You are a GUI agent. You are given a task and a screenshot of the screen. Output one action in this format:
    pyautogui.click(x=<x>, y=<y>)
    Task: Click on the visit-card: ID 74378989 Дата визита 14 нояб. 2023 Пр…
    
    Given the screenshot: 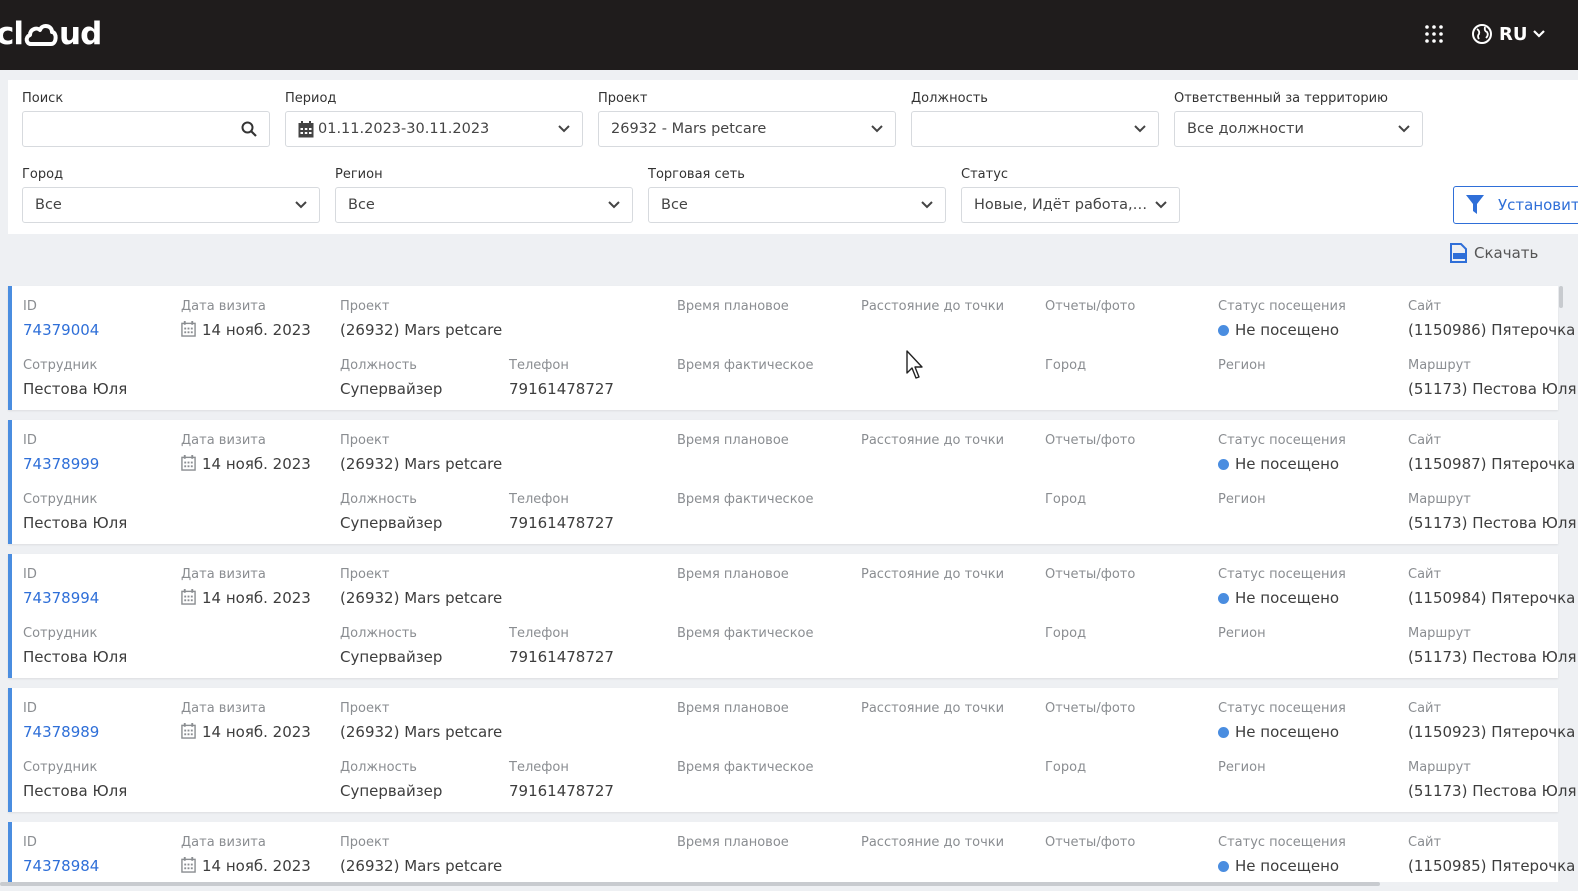 What is the action you would take?
    pyautogui.click(x=792, y=750)
    